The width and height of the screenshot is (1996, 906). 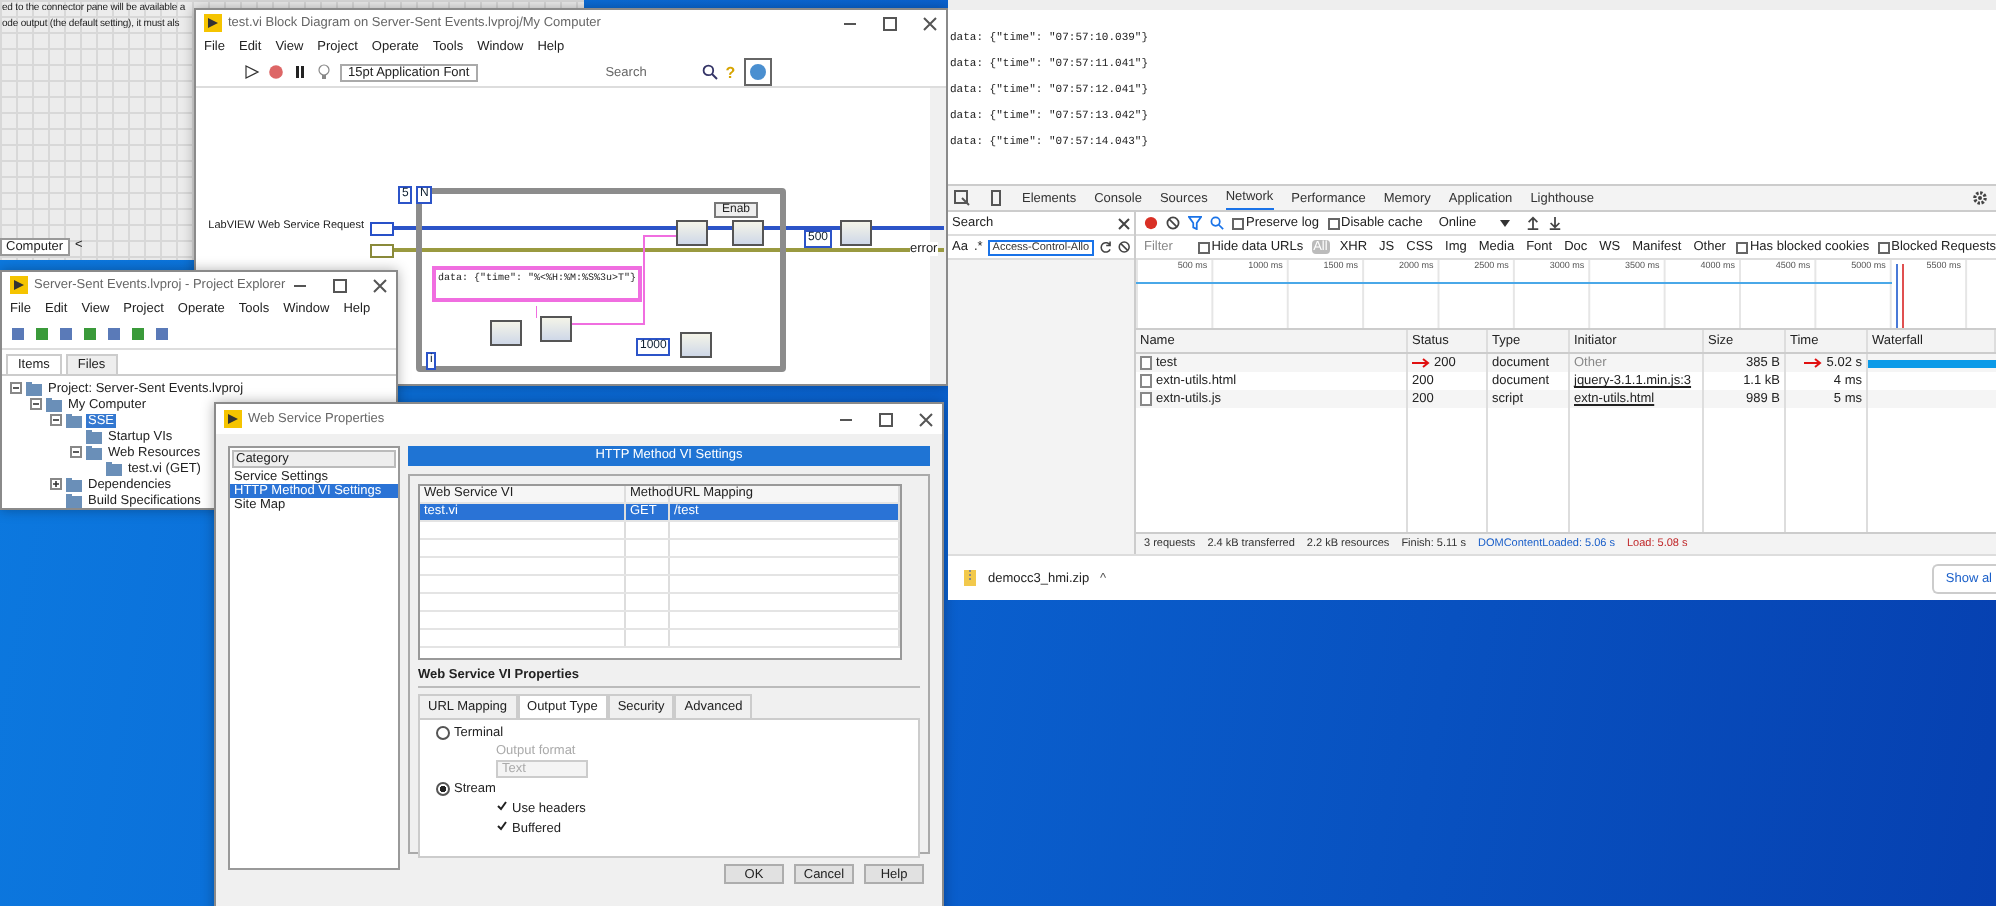 What do you see at coordinates (382, 229) in the screenshot?
I see `request-terminal` at bounding box center [382, 229].